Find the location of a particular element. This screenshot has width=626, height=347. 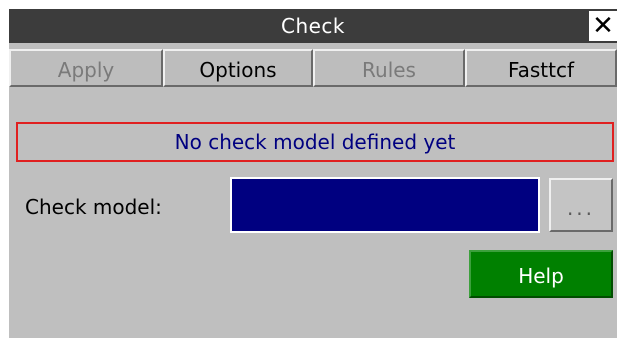

window-title: Check is located at coordinates (313, 26).